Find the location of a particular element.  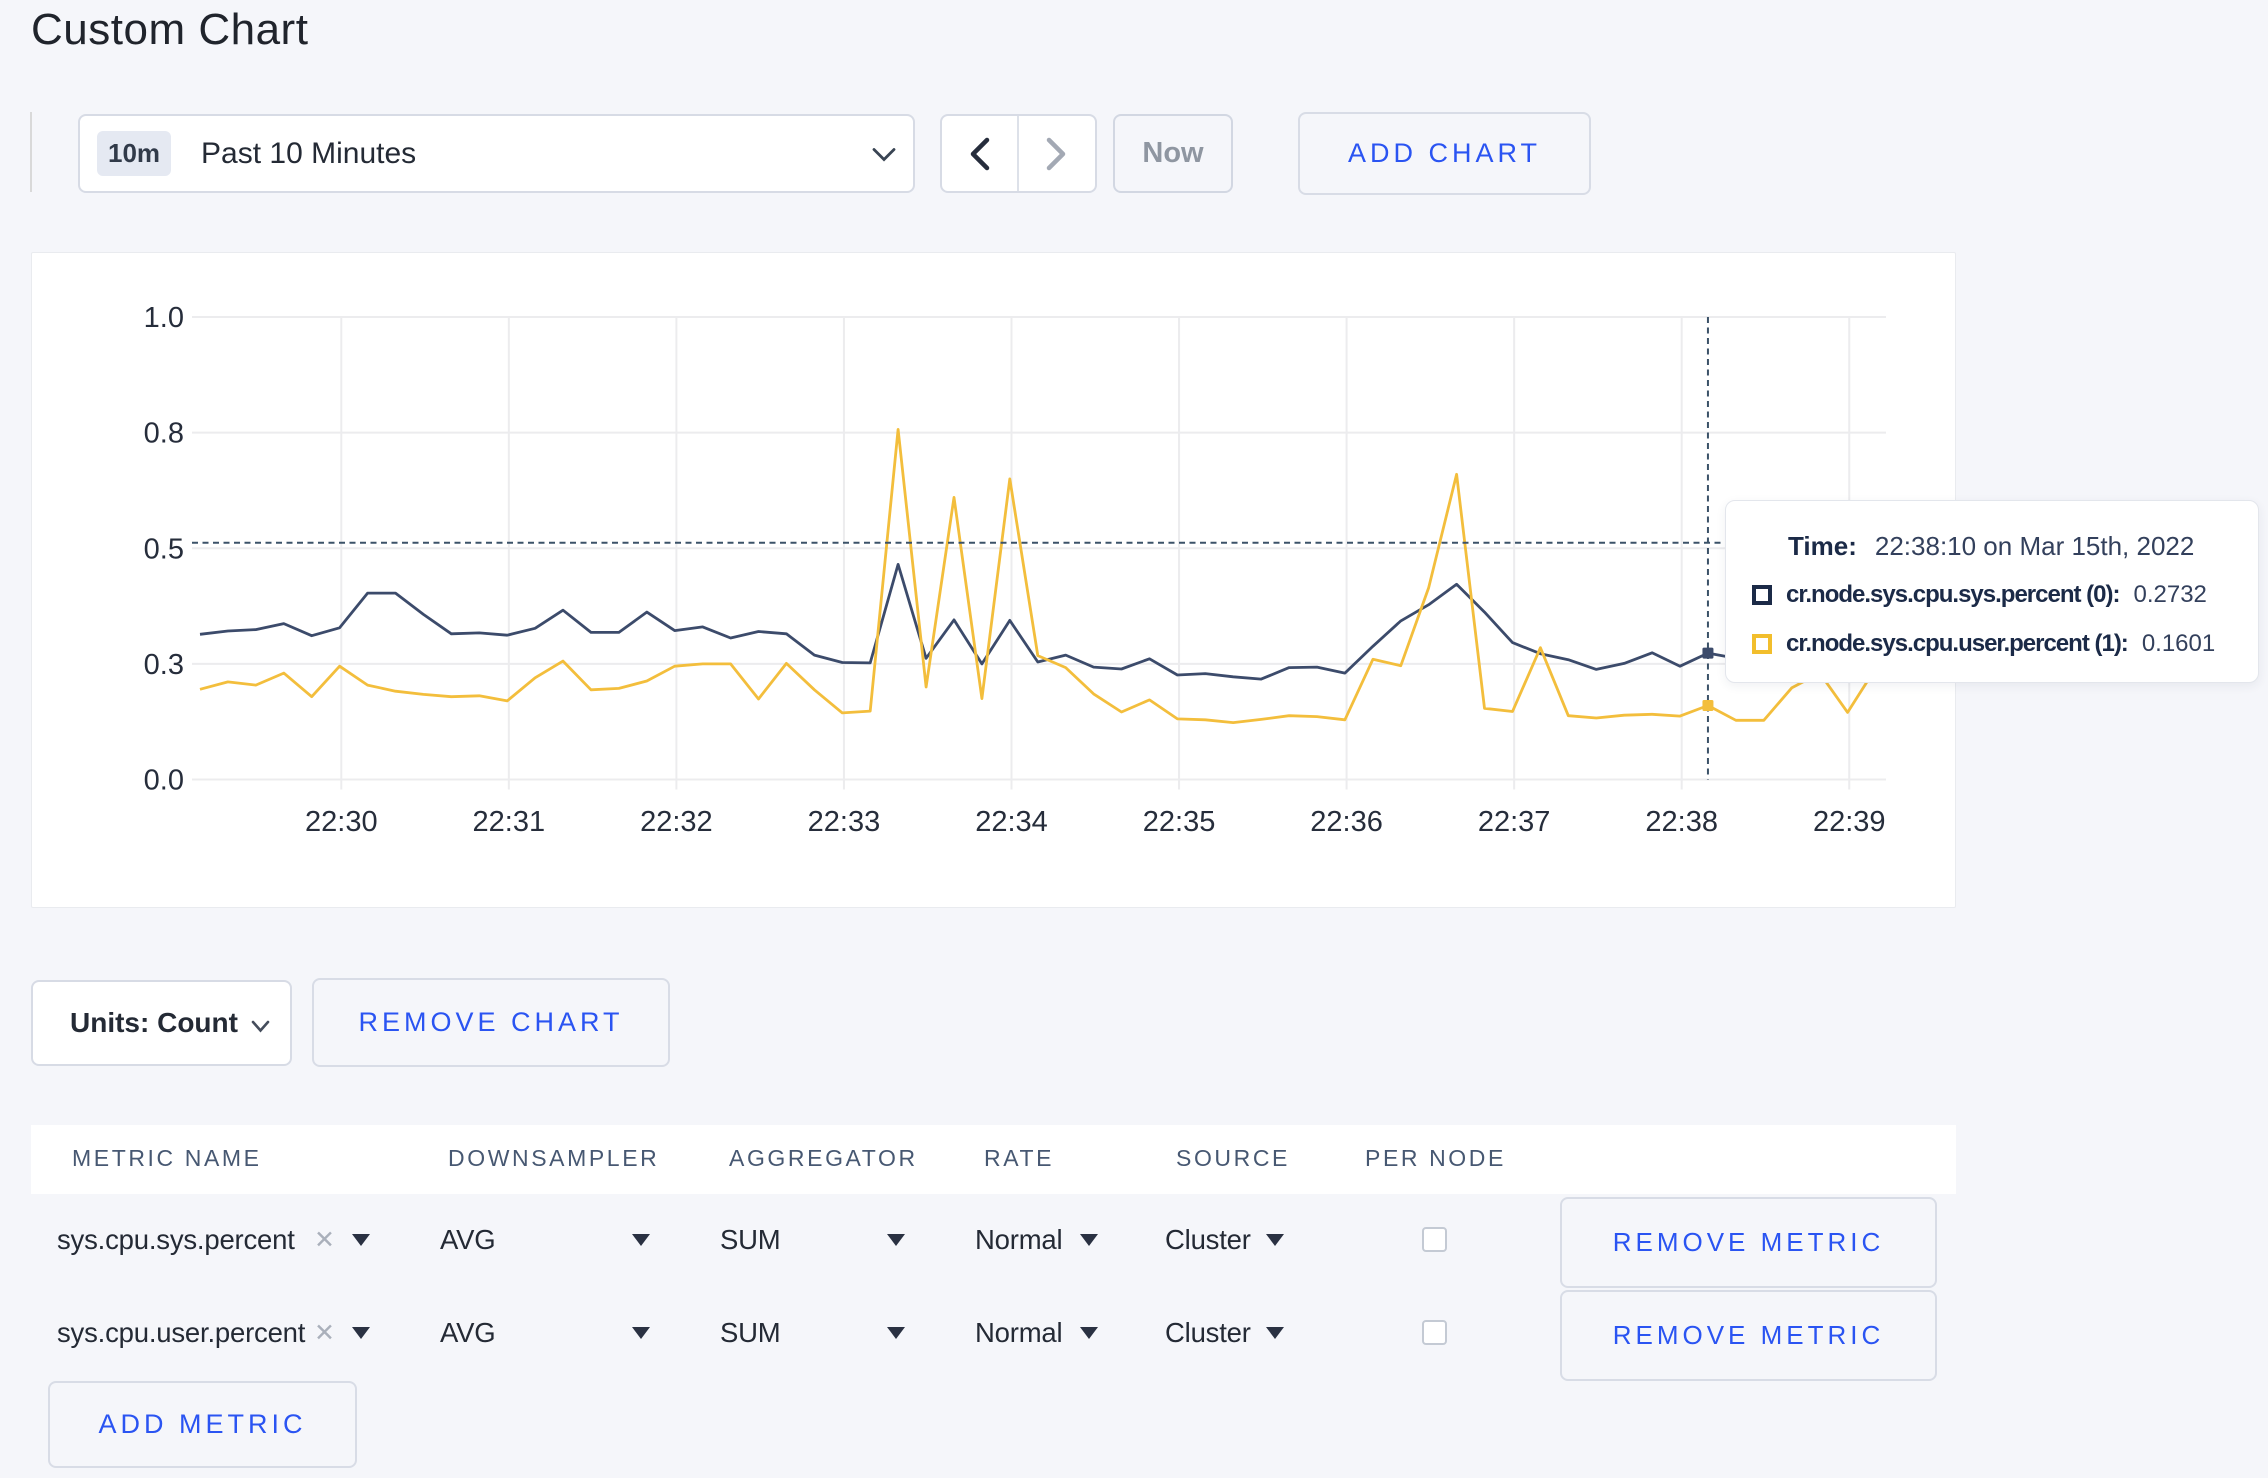

tooltip-series-row: cr.node.sys.cpu.sys.percent (0): 0.2732 is located at coordinates (1979, 595).